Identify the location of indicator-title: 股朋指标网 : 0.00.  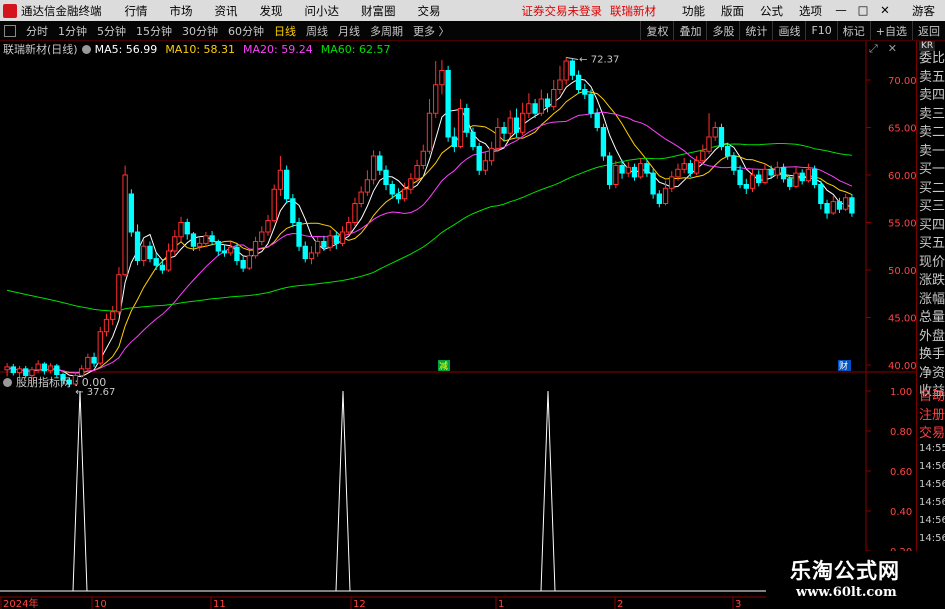
(54, 382).